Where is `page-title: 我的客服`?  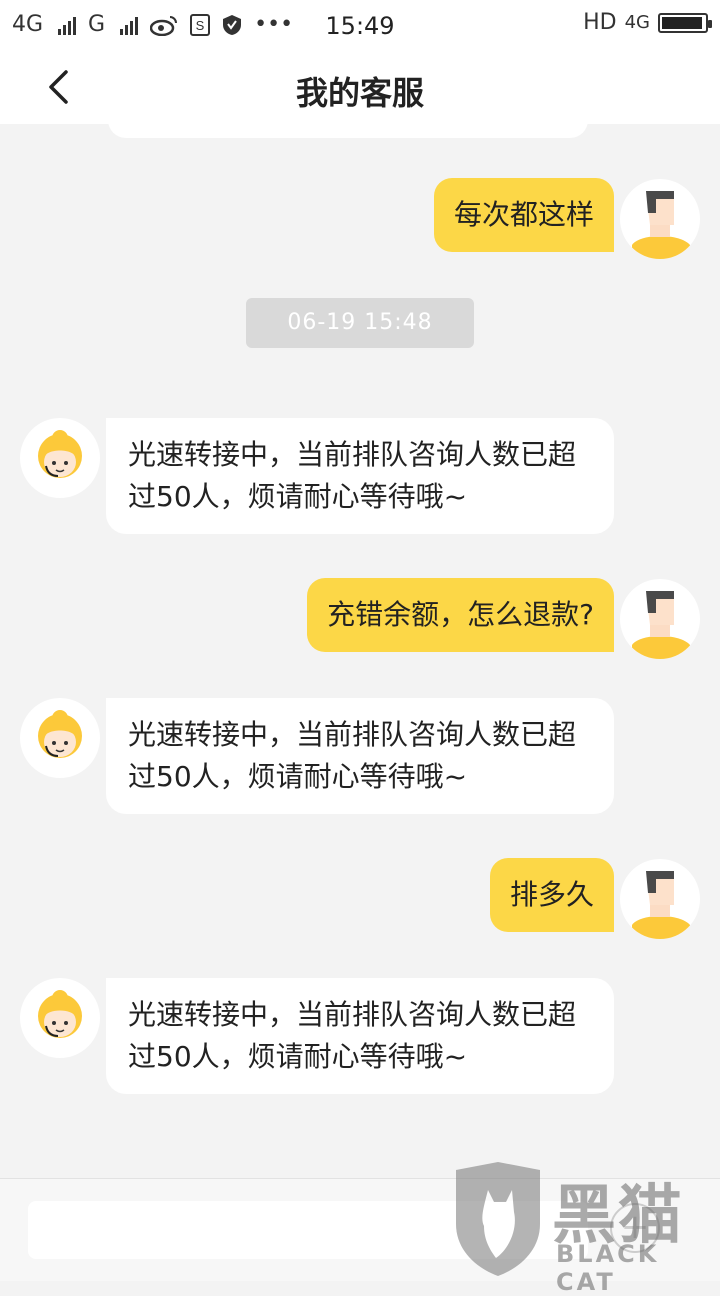
page-title: 我的客服 is located at coordinates (359, 93).